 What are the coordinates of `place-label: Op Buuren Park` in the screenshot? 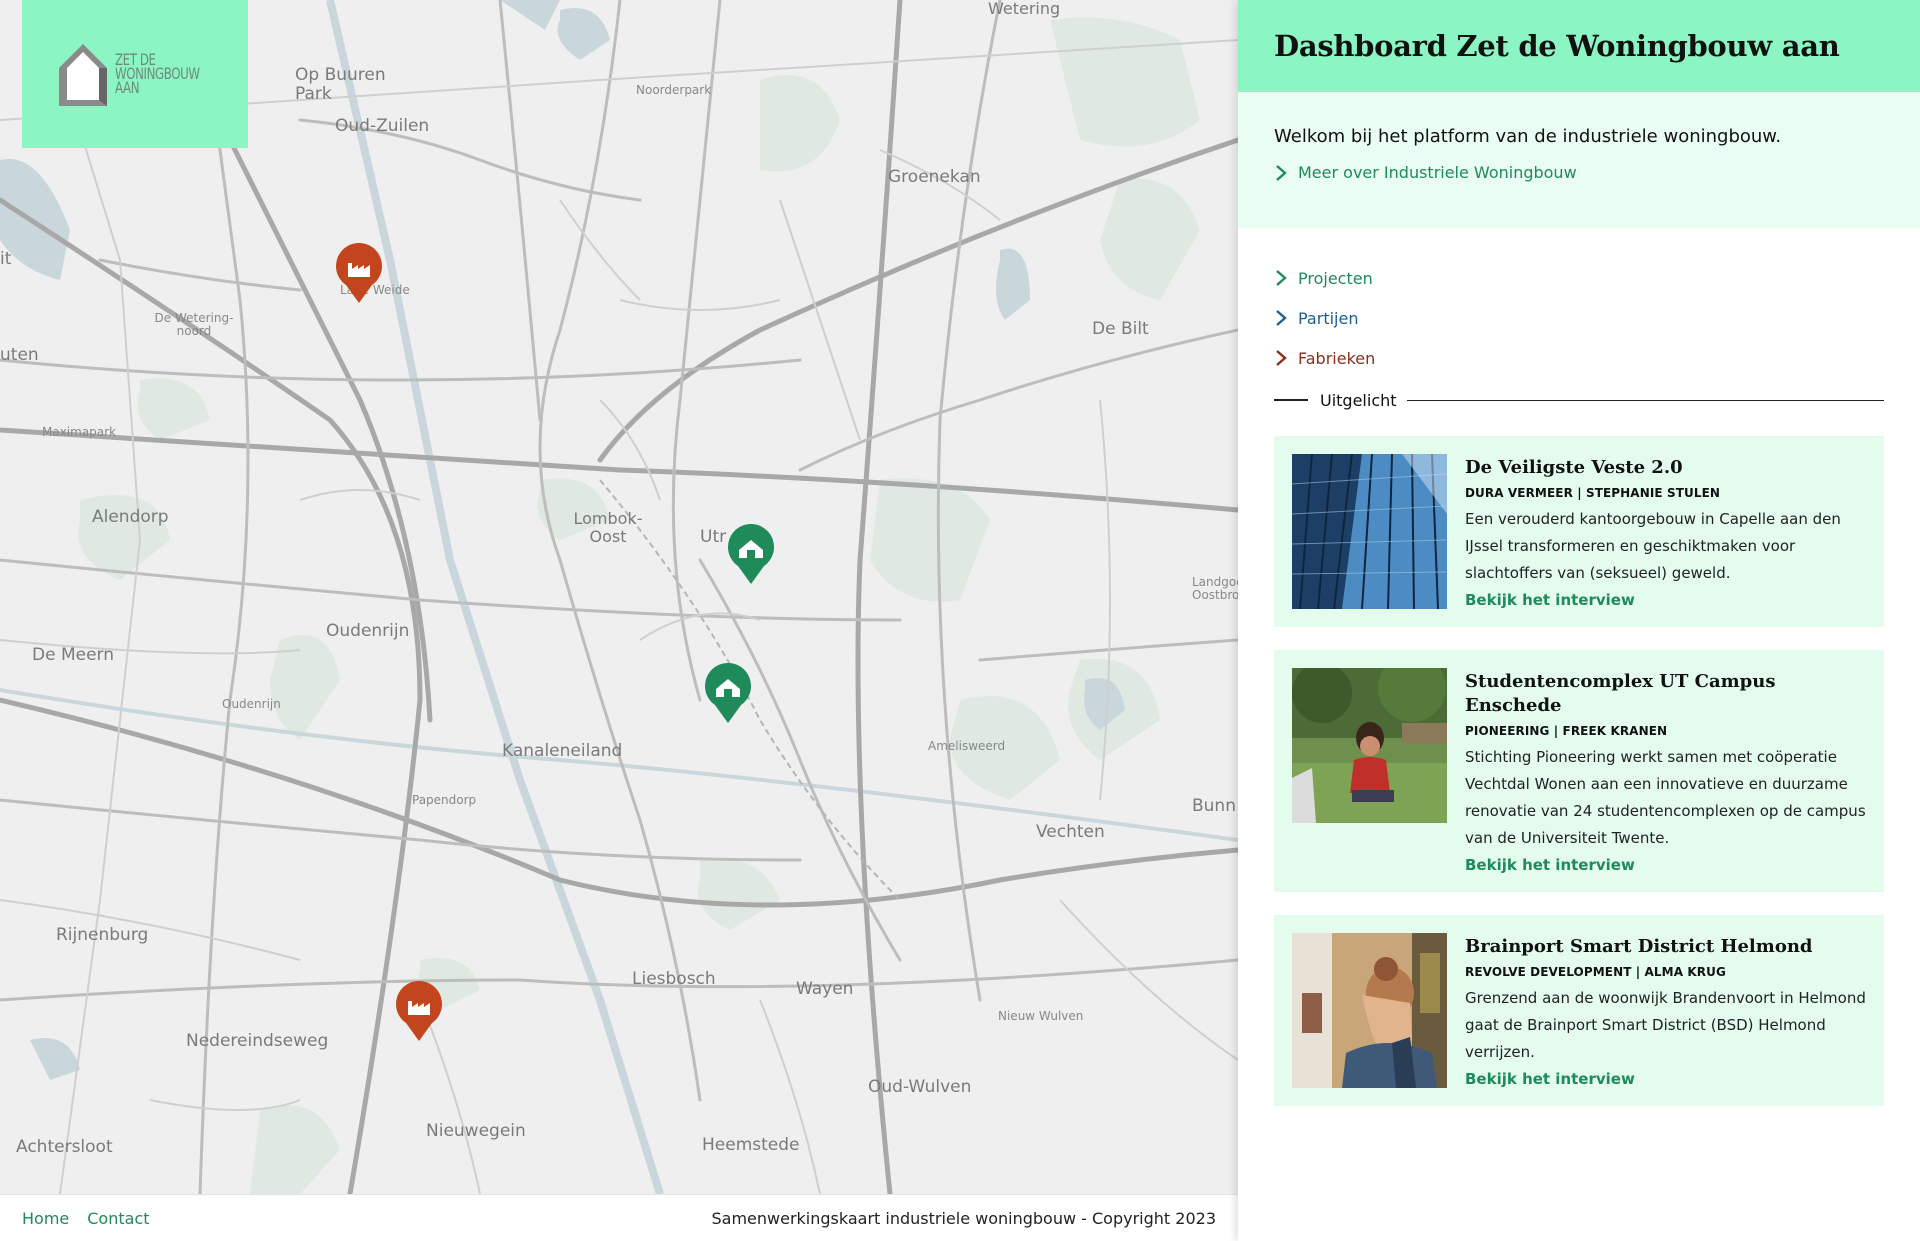 It's located at (340, 84).